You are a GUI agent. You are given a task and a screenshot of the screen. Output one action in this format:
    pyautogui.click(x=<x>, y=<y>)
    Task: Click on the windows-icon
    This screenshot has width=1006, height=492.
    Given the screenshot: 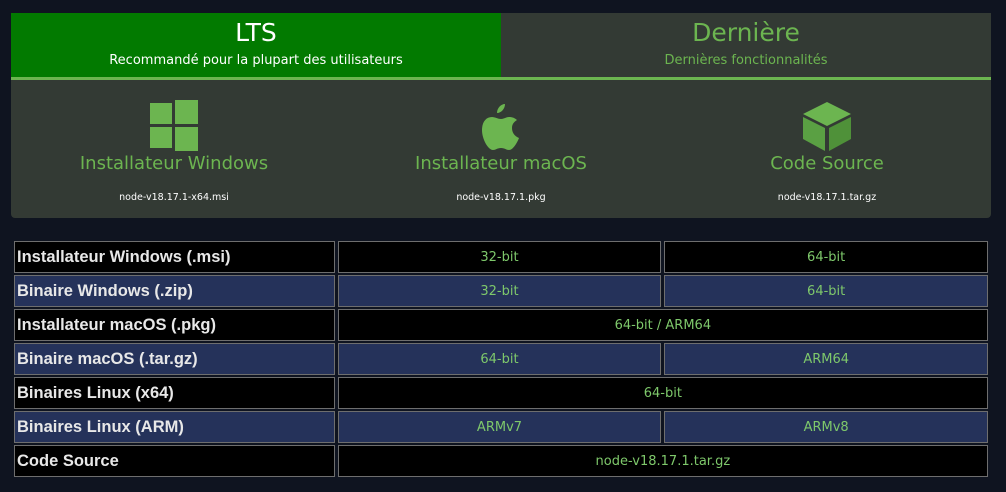 What is the action you would take?
    pyautogui.click(x=174, y=125)
    